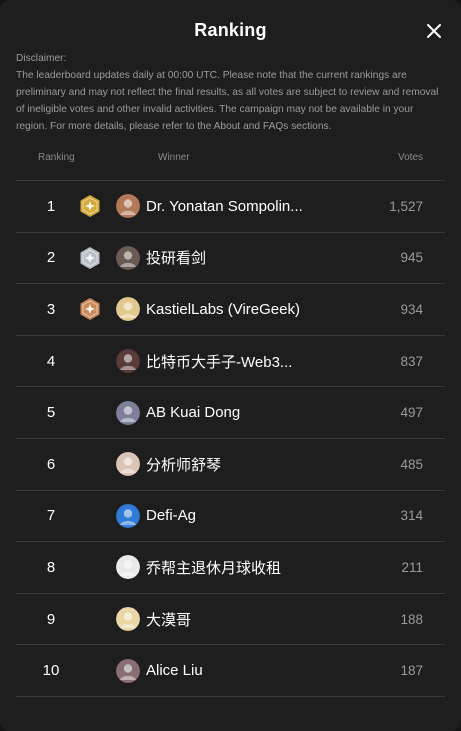  Describe the element at coordinates (411, 258) in the screenshot. I see `vote-count: 945` at that location.